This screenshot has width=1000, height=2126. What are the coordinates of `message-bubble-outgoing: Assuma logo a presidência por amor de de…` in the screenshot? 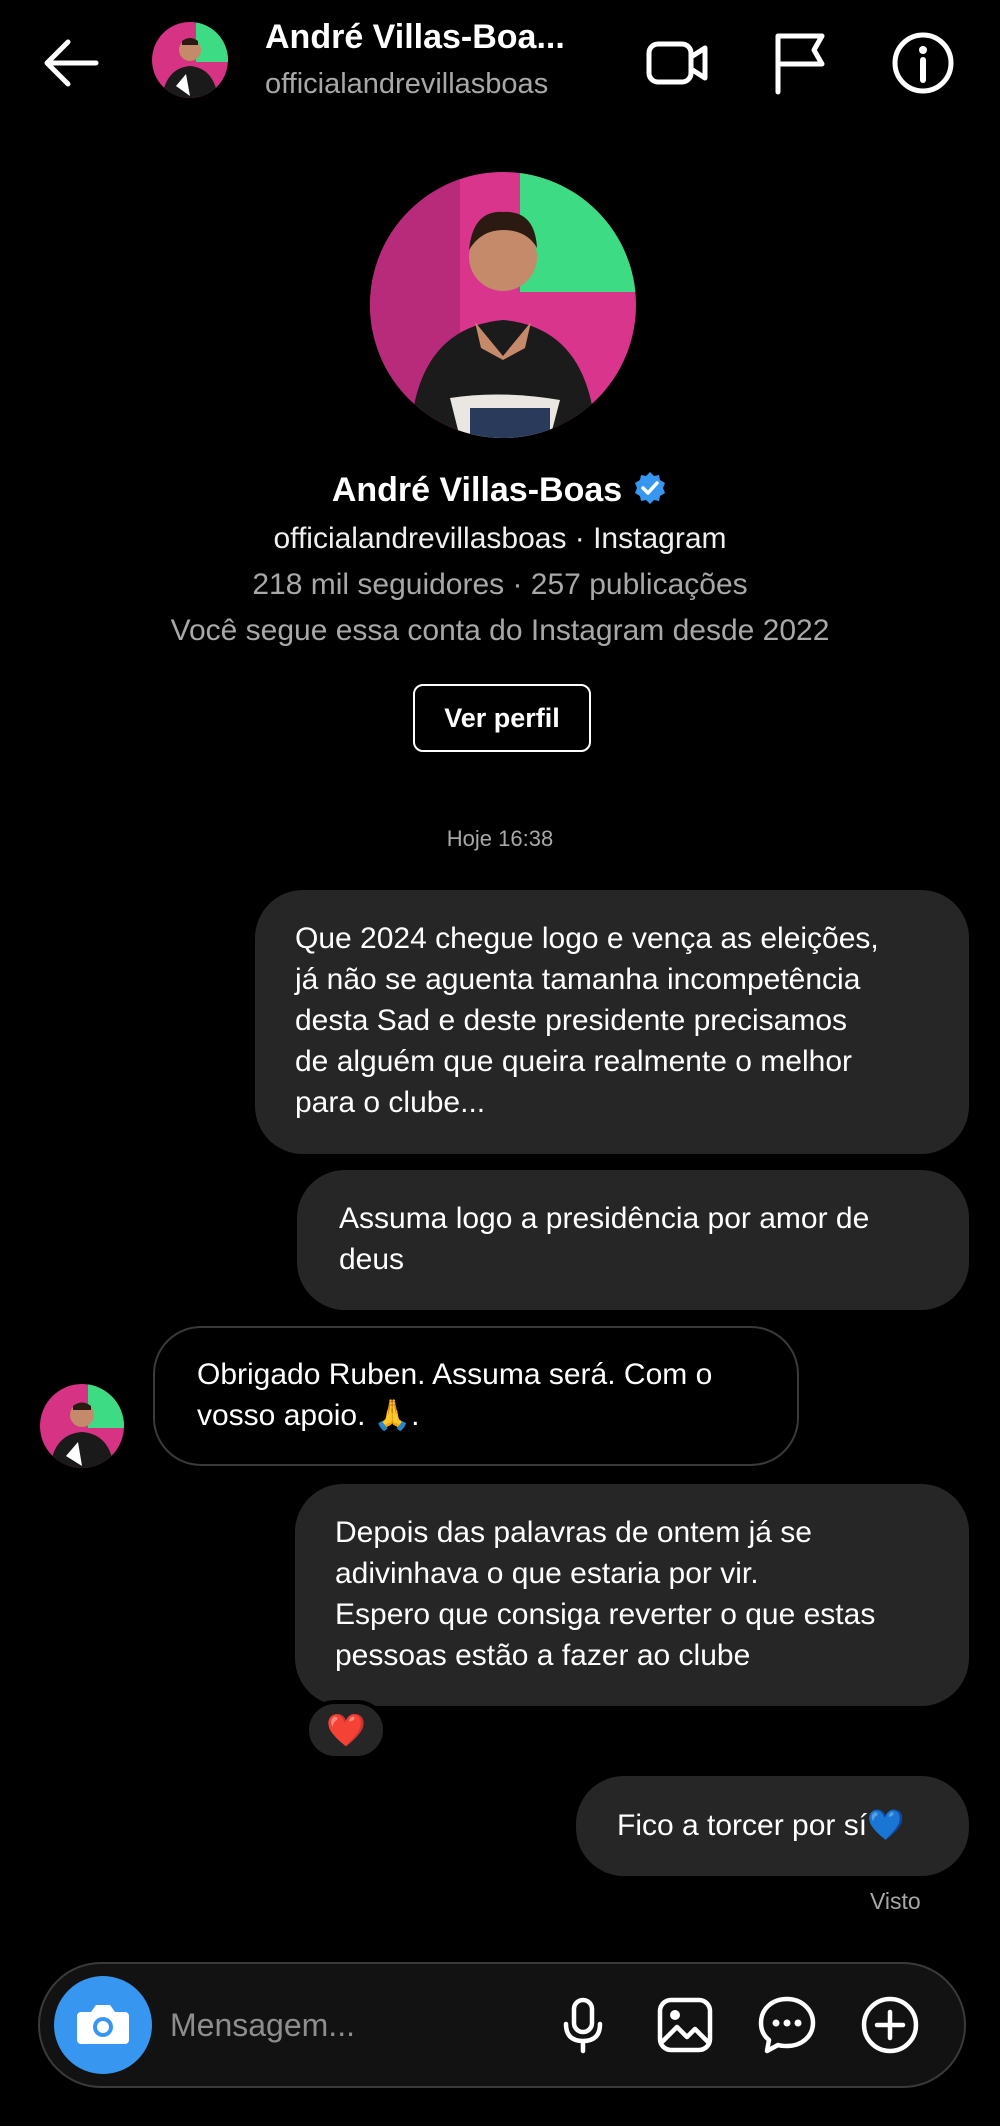 It's located at (633, 1240).